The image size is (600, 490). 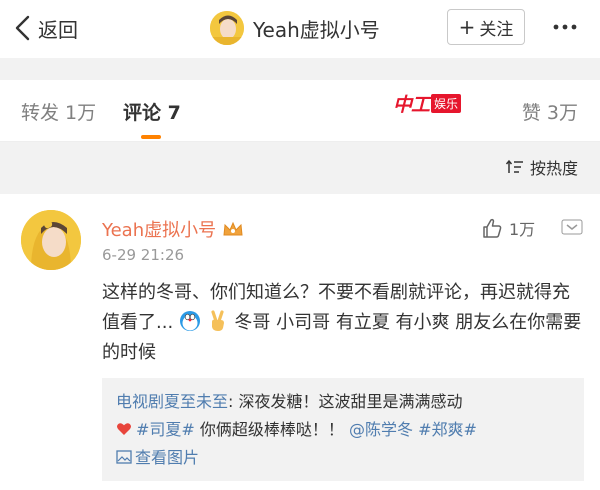 I want to click on quote-source-link: 电视剧夏至未至, so click(x=172, y=401).